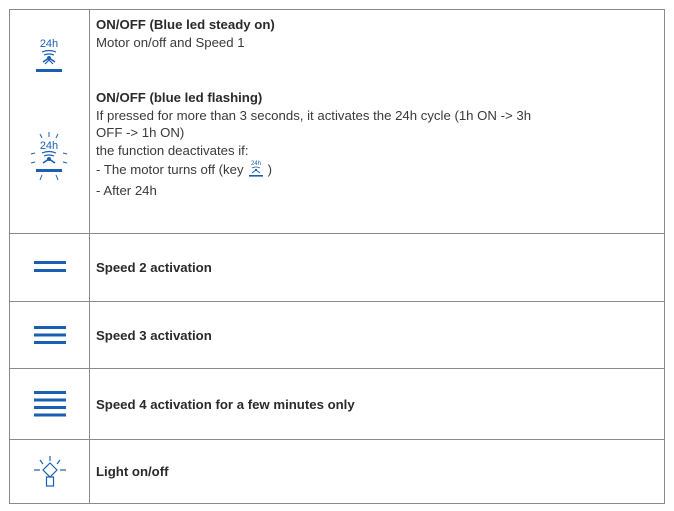 This screenshot has width=674, height=511. Describe the element at coordinates (380, 170) in the screenshot. I see `flashing-line-4: - The motor turns off (key 24h)` at that location.